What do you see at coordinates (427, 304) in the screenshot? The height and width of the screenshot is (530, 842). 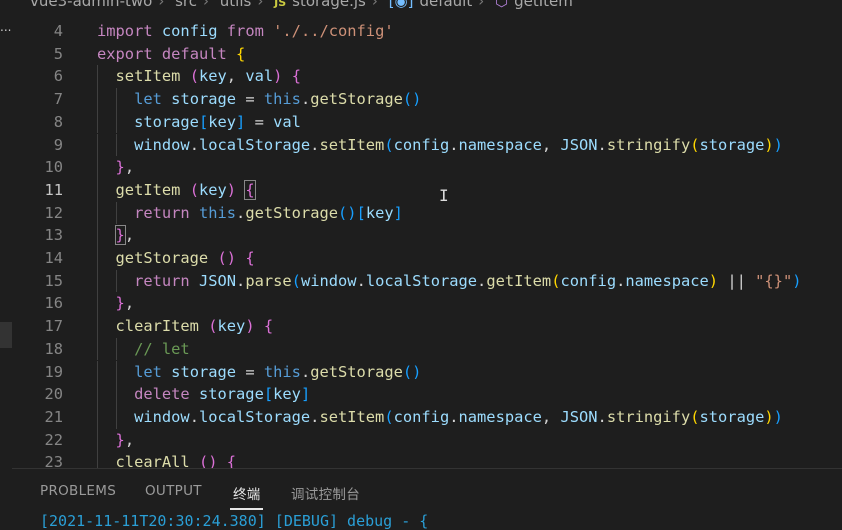 I see `code-line: 16},` at bounding box center [427, 304].